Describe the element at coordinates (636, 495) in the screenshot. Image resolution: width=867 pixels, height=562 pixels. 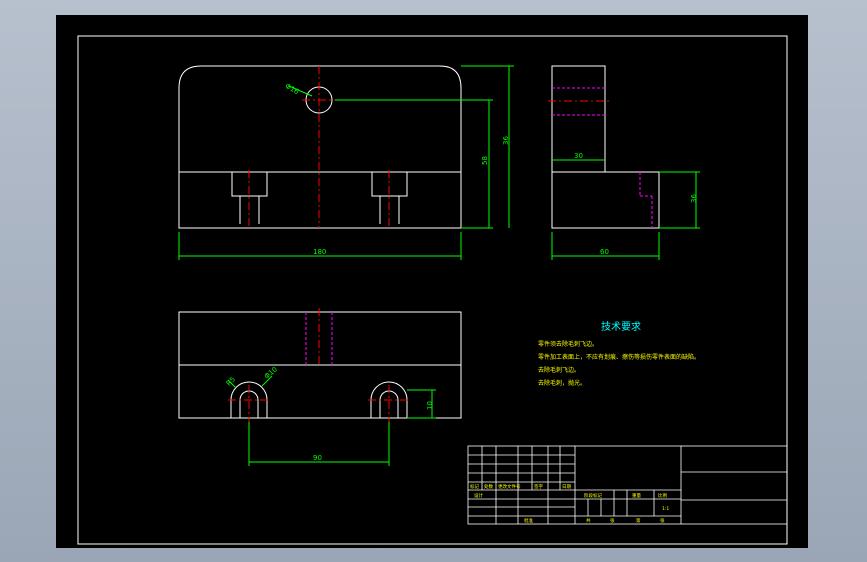
I see `tb-weight: 重量` at that location.